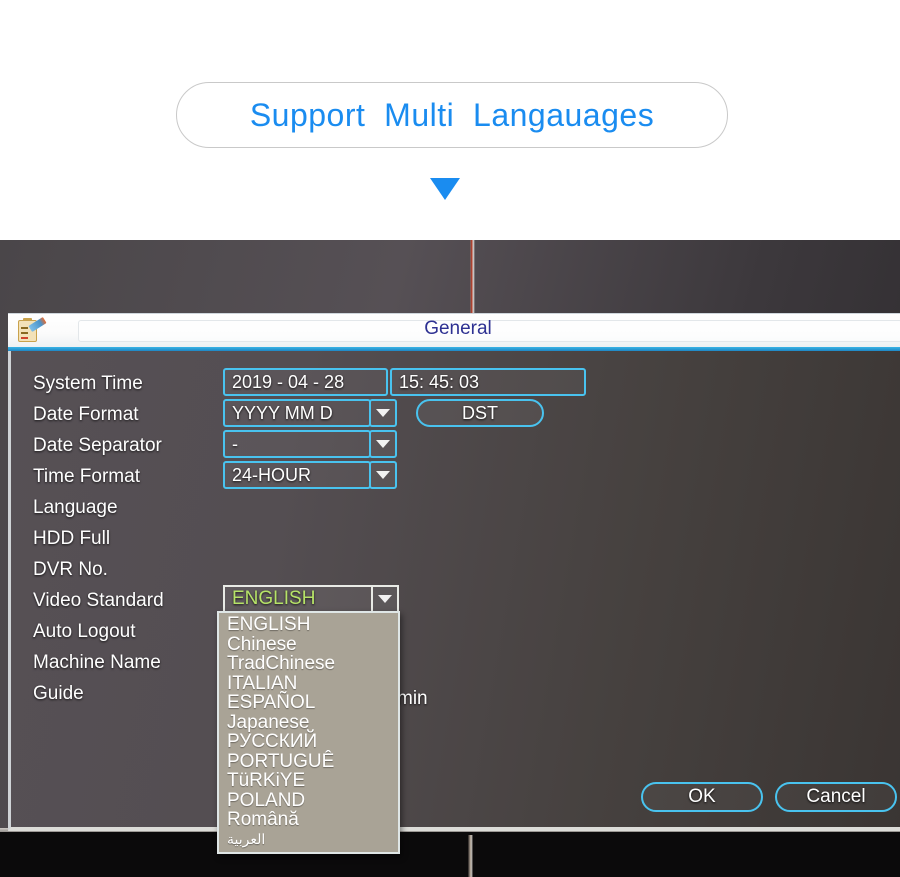  What do you see at coordinates (88, 383) in the screenshot?
I see `label-system-time: System Time` at bounding box center [88, 383].